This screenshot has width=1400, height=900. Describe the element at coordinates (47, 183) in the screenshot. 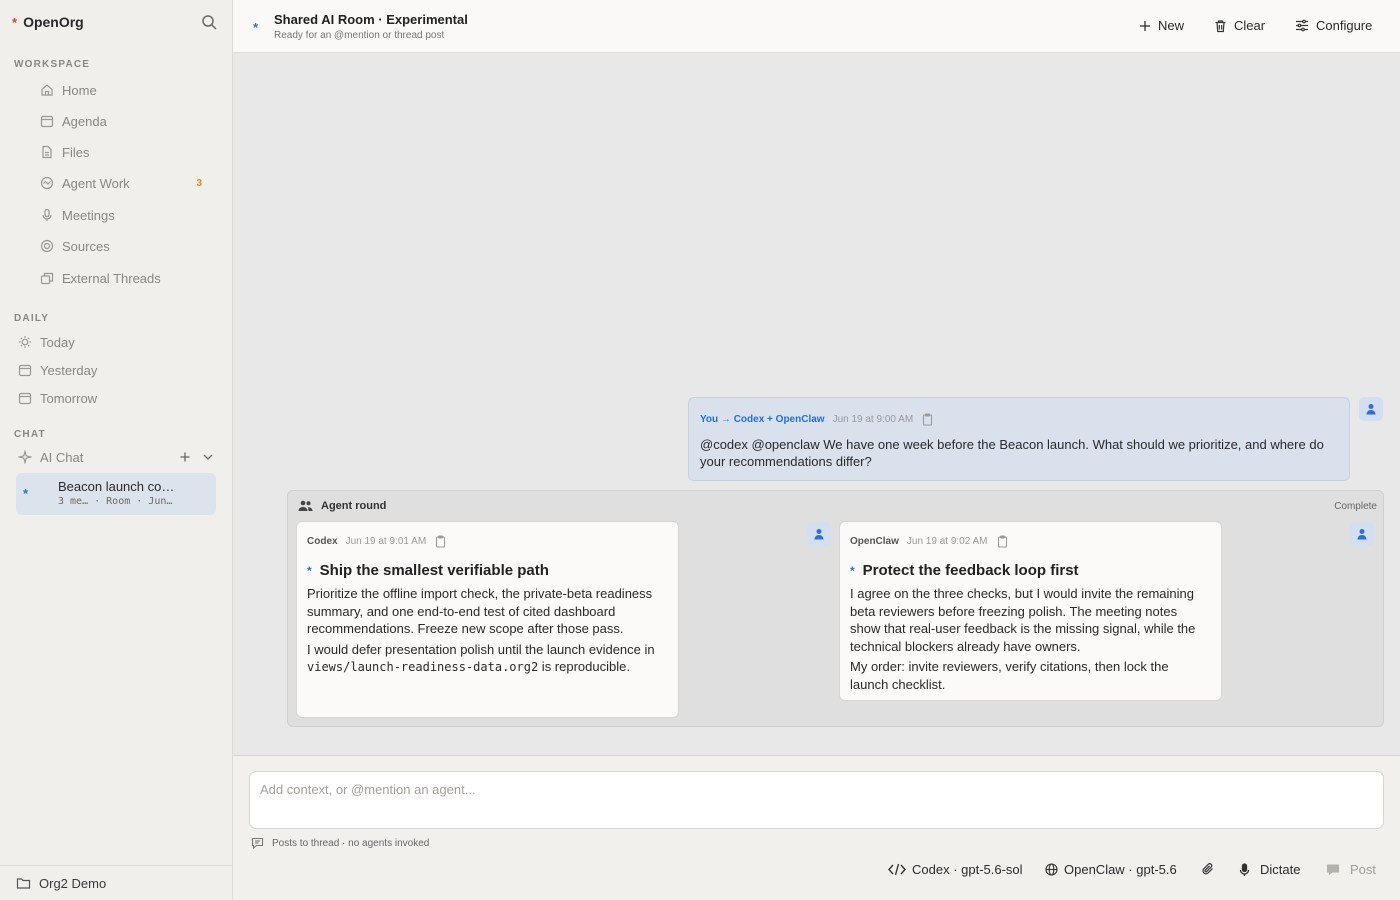

I see `activity-icon` at that location.